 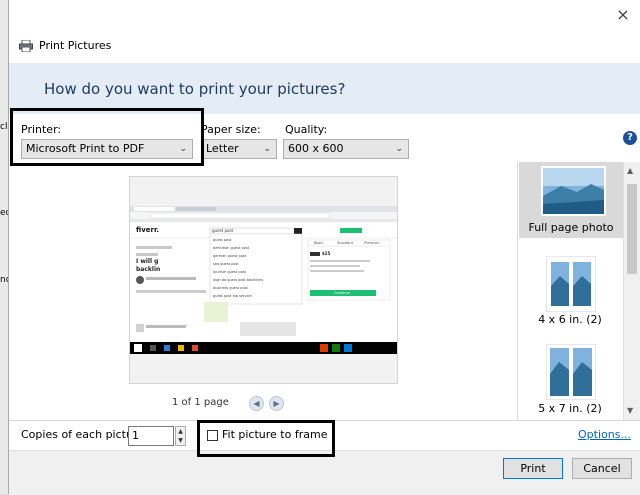 I want to click on layout-label: Full page photo, so click(x=571, y=227).